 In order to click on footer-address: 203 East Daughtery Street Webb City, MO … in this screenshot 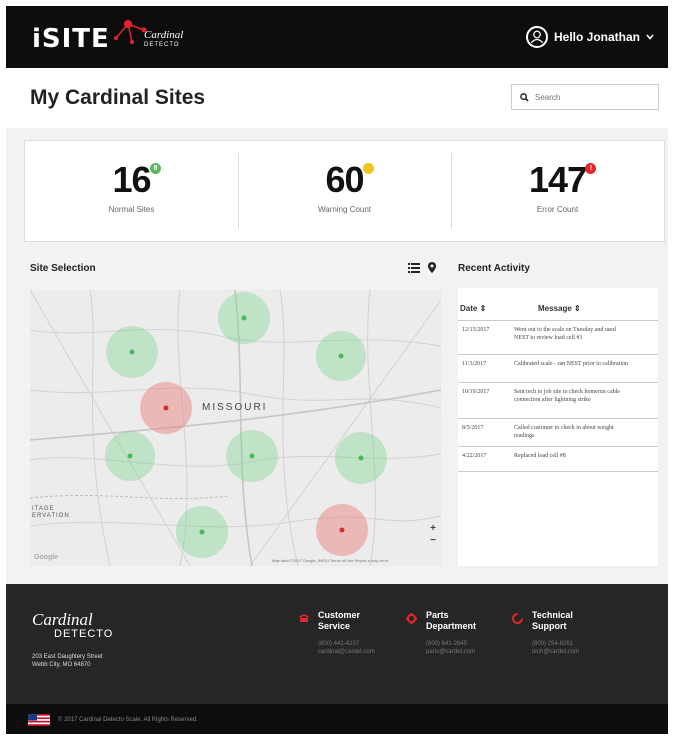, I will do `click(67, 661)`.